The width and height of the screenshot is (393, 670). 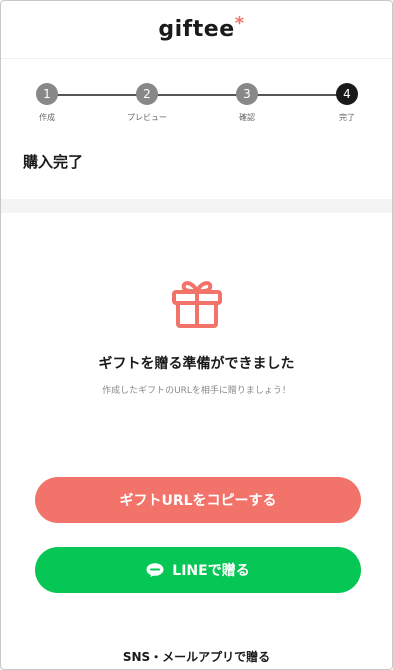 What do you see at coordinates (197, 95) in the screenshot?
I see `stepper-line` at bounding box center [197, 95].